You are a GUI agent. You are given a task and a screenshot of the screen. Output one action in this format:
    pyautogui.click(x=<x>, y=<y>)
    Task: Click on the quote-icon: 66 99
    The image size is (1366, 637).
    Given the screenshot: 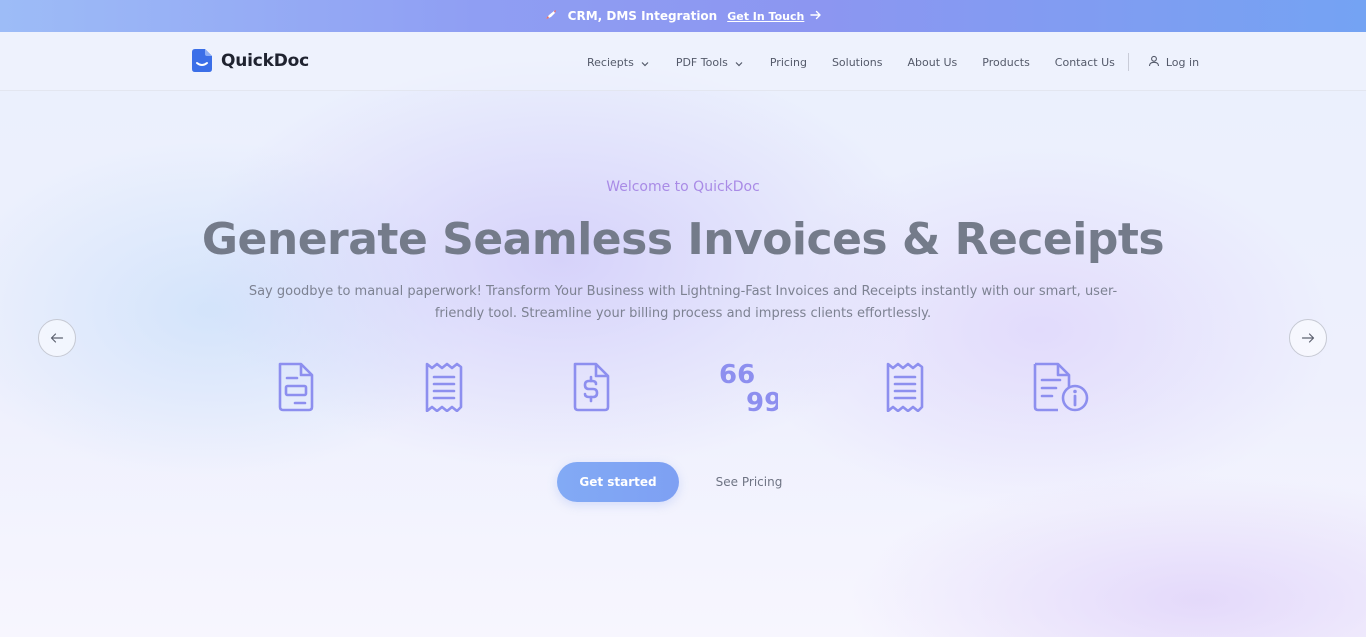 What is the action you would take?
    pyautogui.click(x=750, y=389)
    